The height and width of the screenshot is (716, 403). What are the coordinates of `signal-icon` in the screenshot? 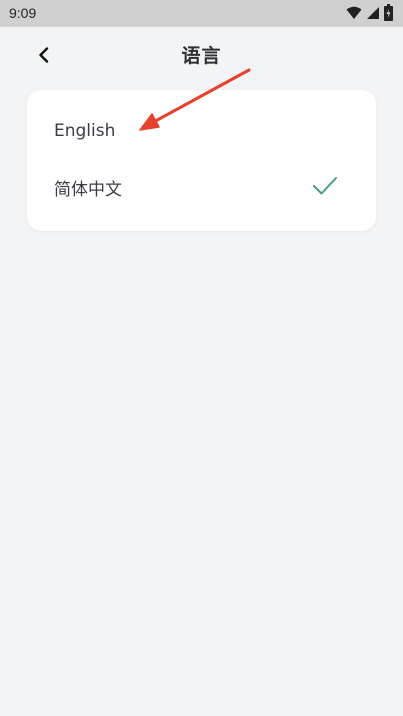 It's located at (373, 13).